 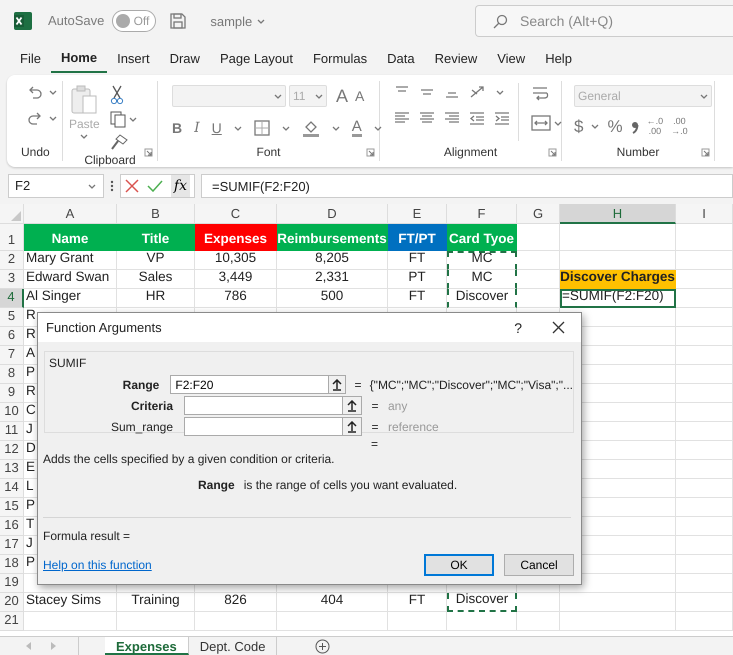 What do you see at coordinates (352, 405) in the screenshot?
I see `collapse-dialog-button` at bounding box center [352, 405].